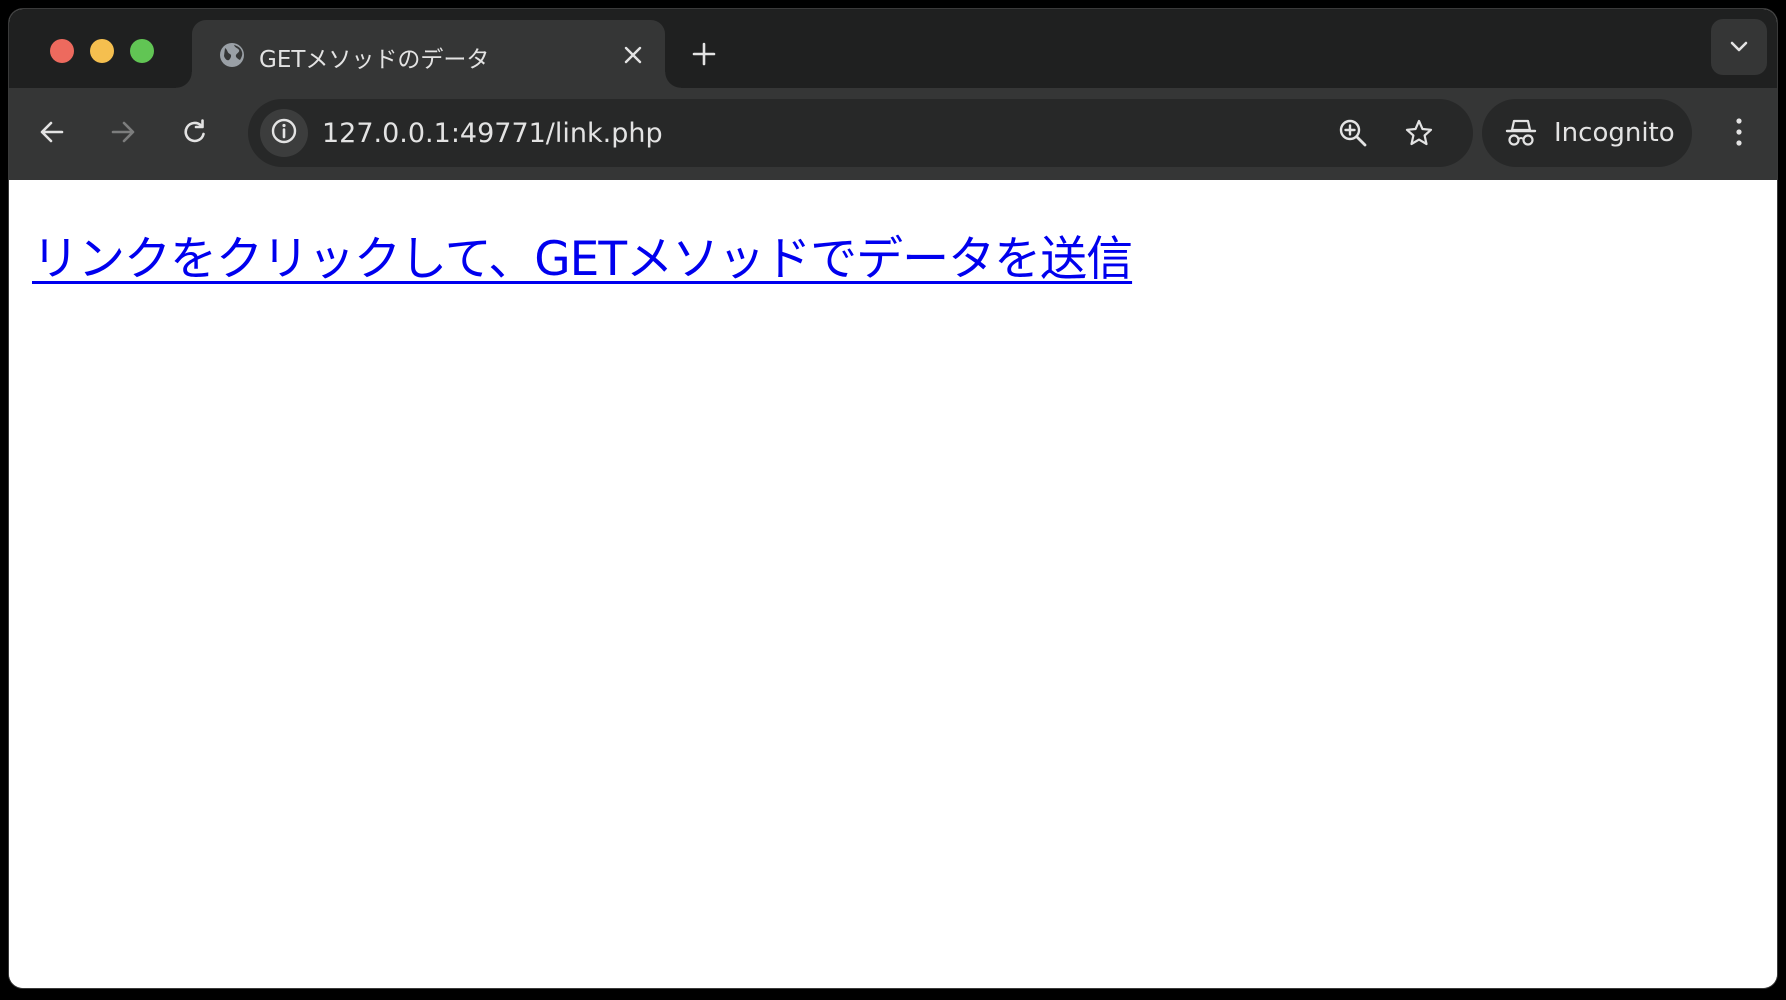 This screenshot has height=1000, width=1786. I want to click on address-bar: 127.0.0.1:49771/link.php, so click(860, 133).